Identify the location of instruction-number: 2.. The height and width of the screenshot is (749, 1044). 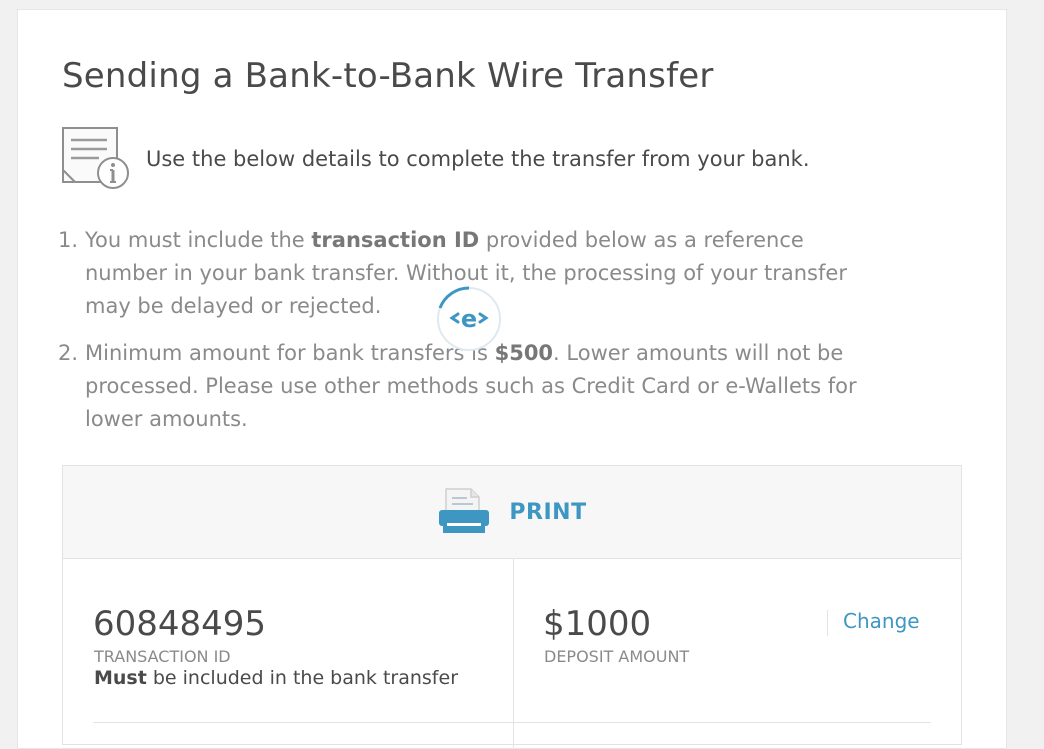
(68, 353).